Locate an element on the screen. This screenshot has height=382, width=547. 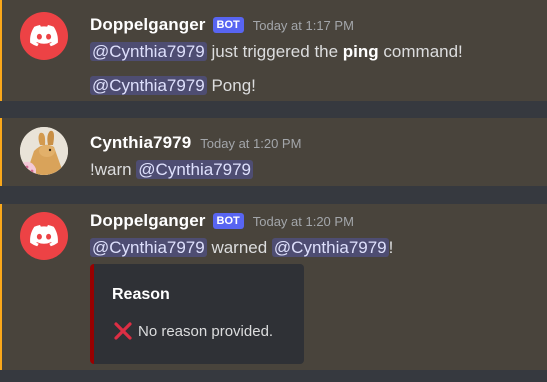
message-line: !warn @Cynthia7979 is located at coordinates (172, 170).